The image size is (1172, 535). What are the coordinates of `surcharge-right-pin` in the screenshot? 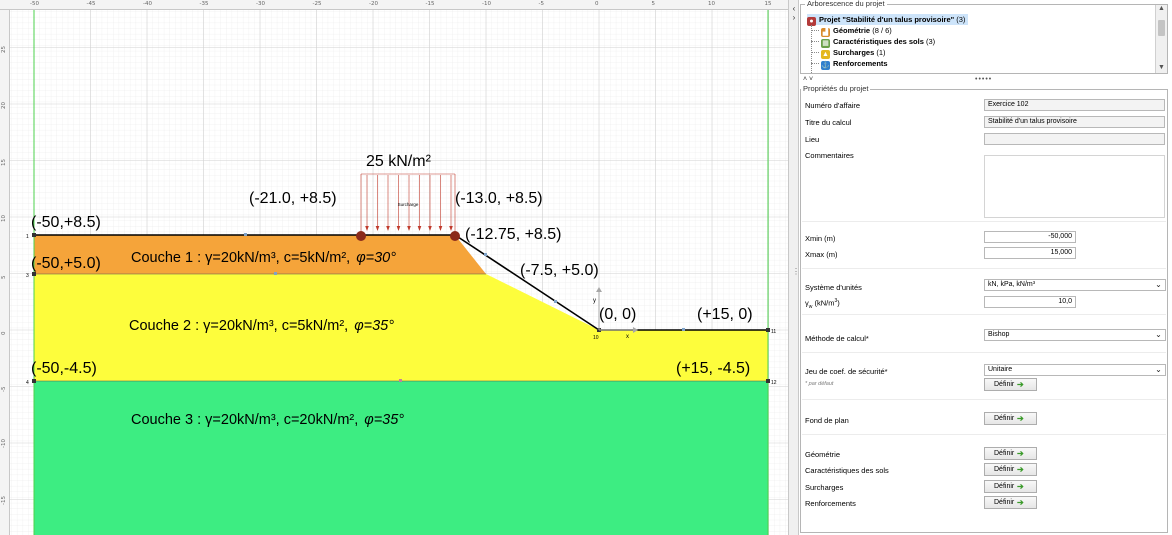 It's located at (455, 236).